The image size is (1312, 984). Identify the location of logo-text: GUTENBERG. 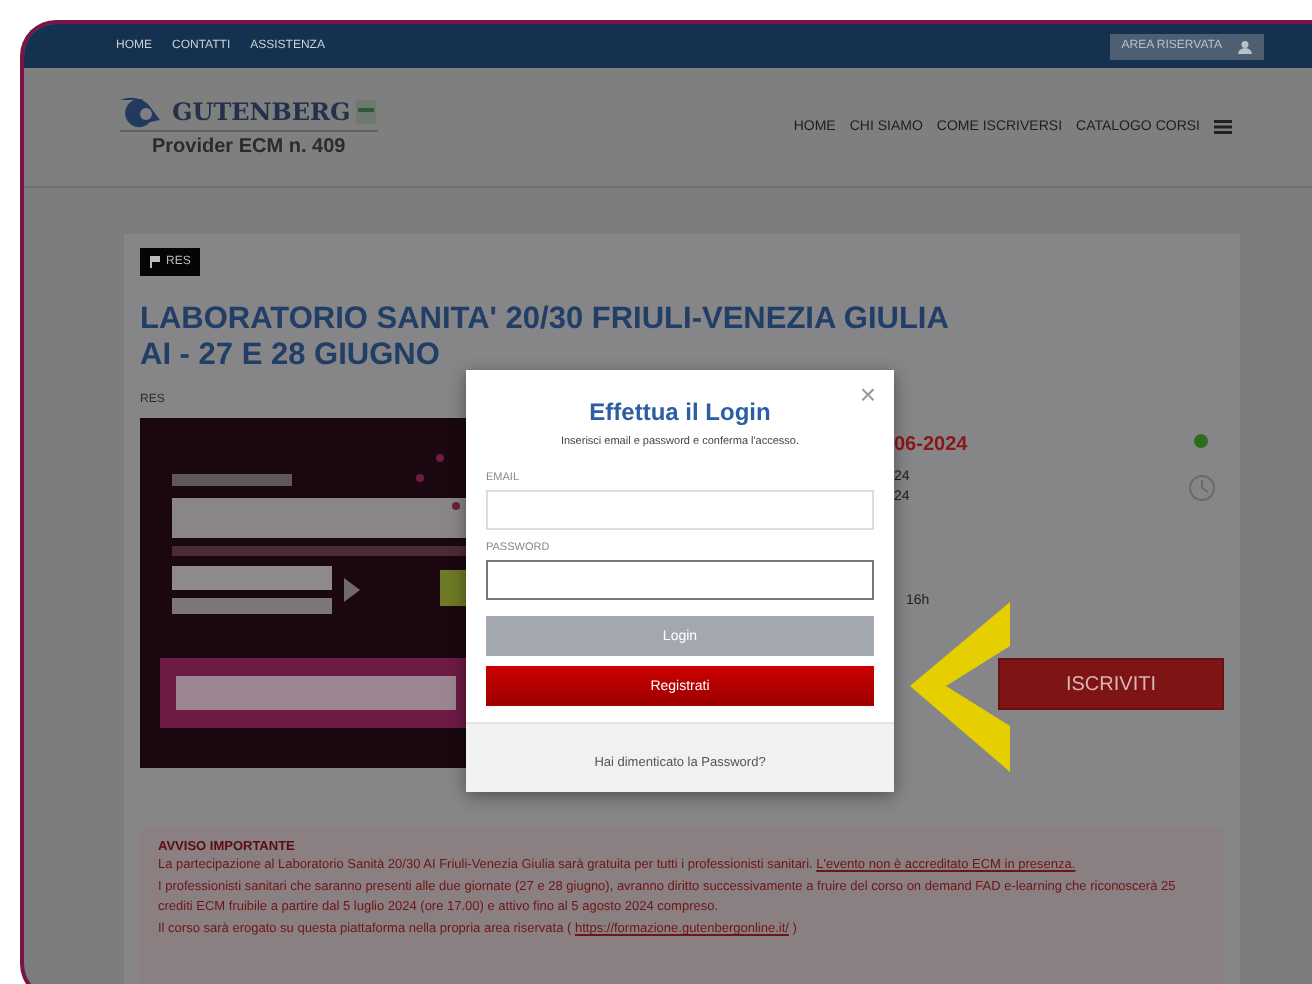
(261, 112).